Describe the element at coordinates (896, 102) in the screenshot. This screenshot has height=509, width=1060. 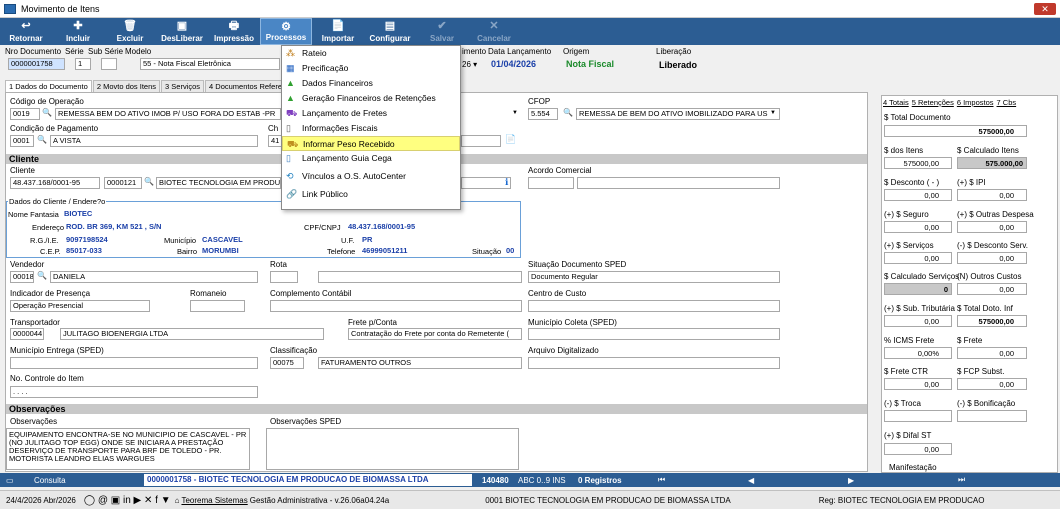
I see `right-tab-1: 4 Totais` at that location.